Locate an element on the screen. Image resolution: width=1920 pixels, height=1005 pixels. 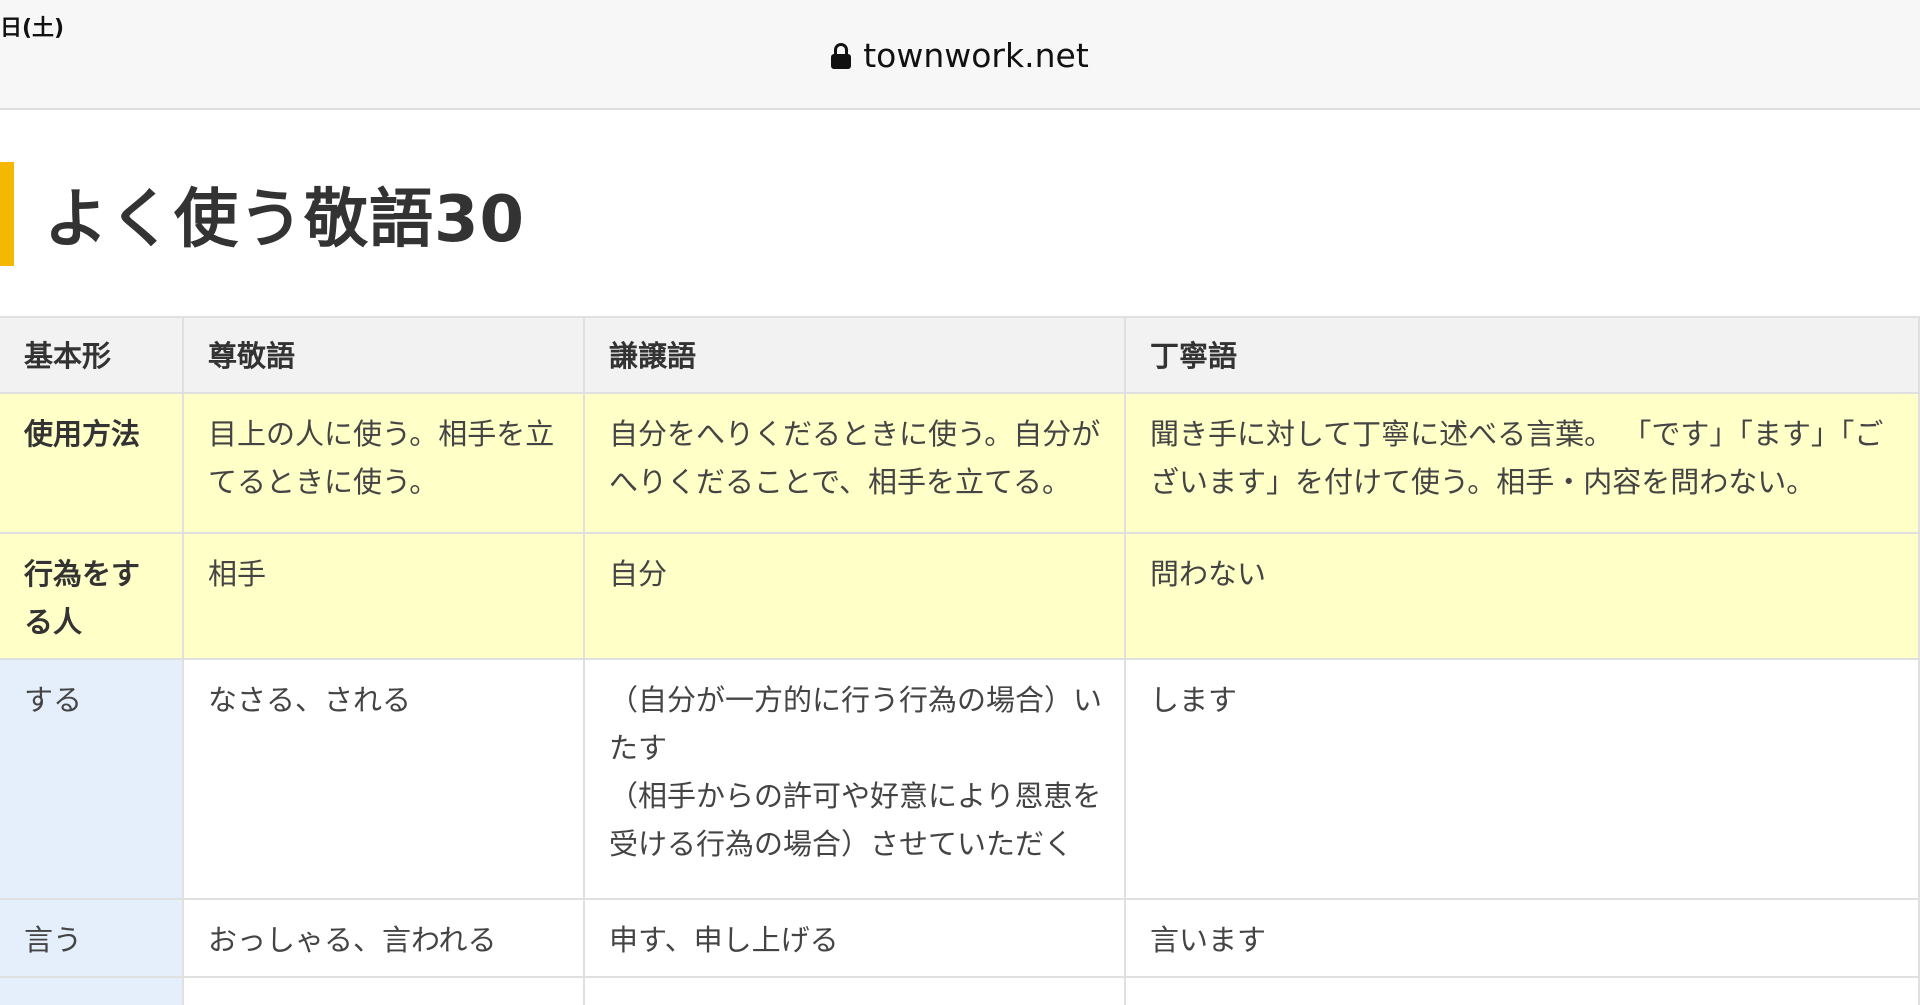
teineigo-cell: 問わない is located at coordinates (1522, 596).